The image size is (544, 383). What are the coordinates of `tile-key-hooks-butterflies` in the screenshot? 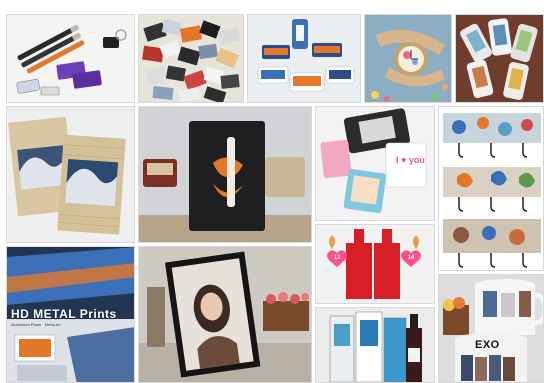 It's located at (491, 188).